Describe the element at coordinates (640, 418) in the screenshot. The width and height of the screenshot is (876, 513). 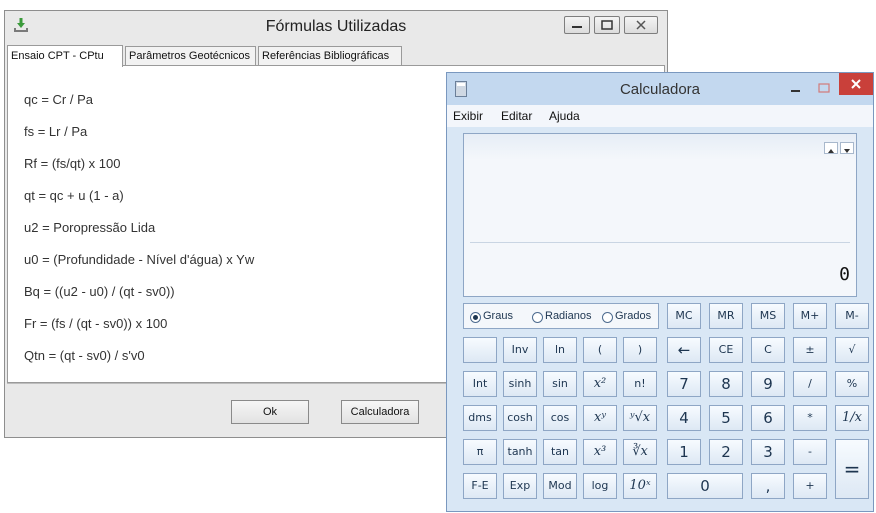
I see `key-y-root-x: ʸ√x` at that location.